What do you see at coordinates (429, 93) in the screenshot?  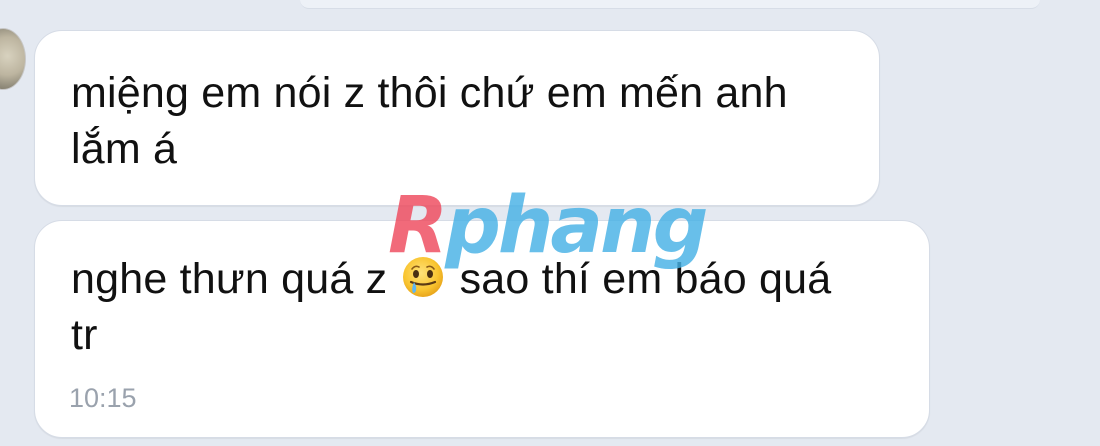 I see `message-line: miệng em nói z thôi chứ em mến anh` at bounding box center [429, 93].